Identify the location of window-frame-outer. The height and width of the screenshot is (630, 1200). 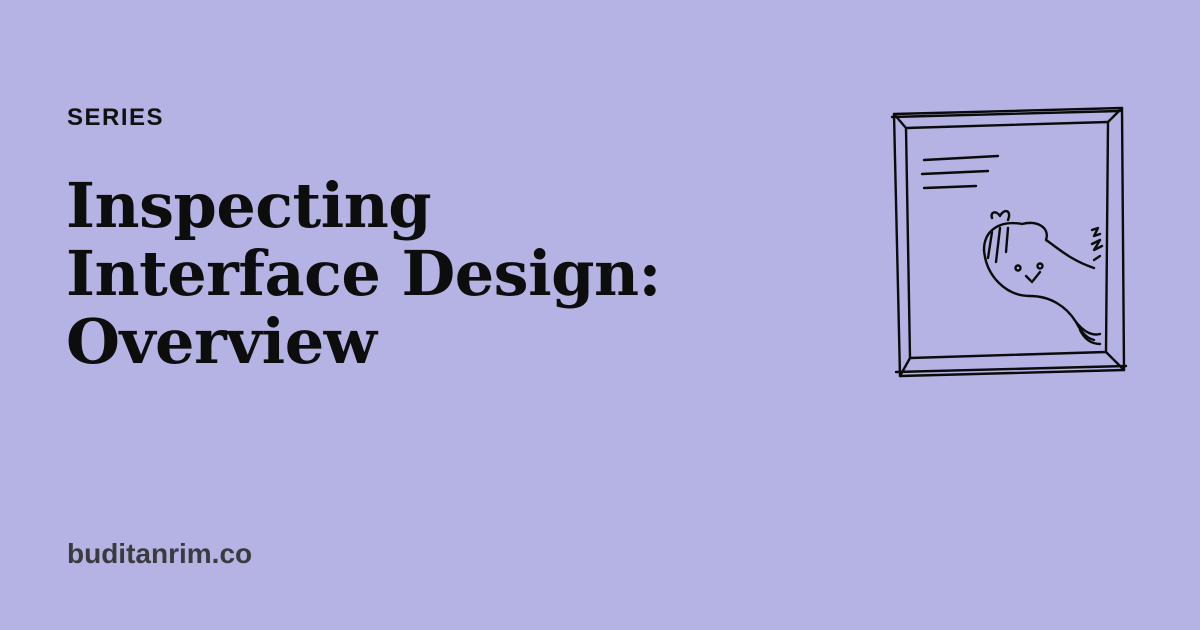
(1009, 242).